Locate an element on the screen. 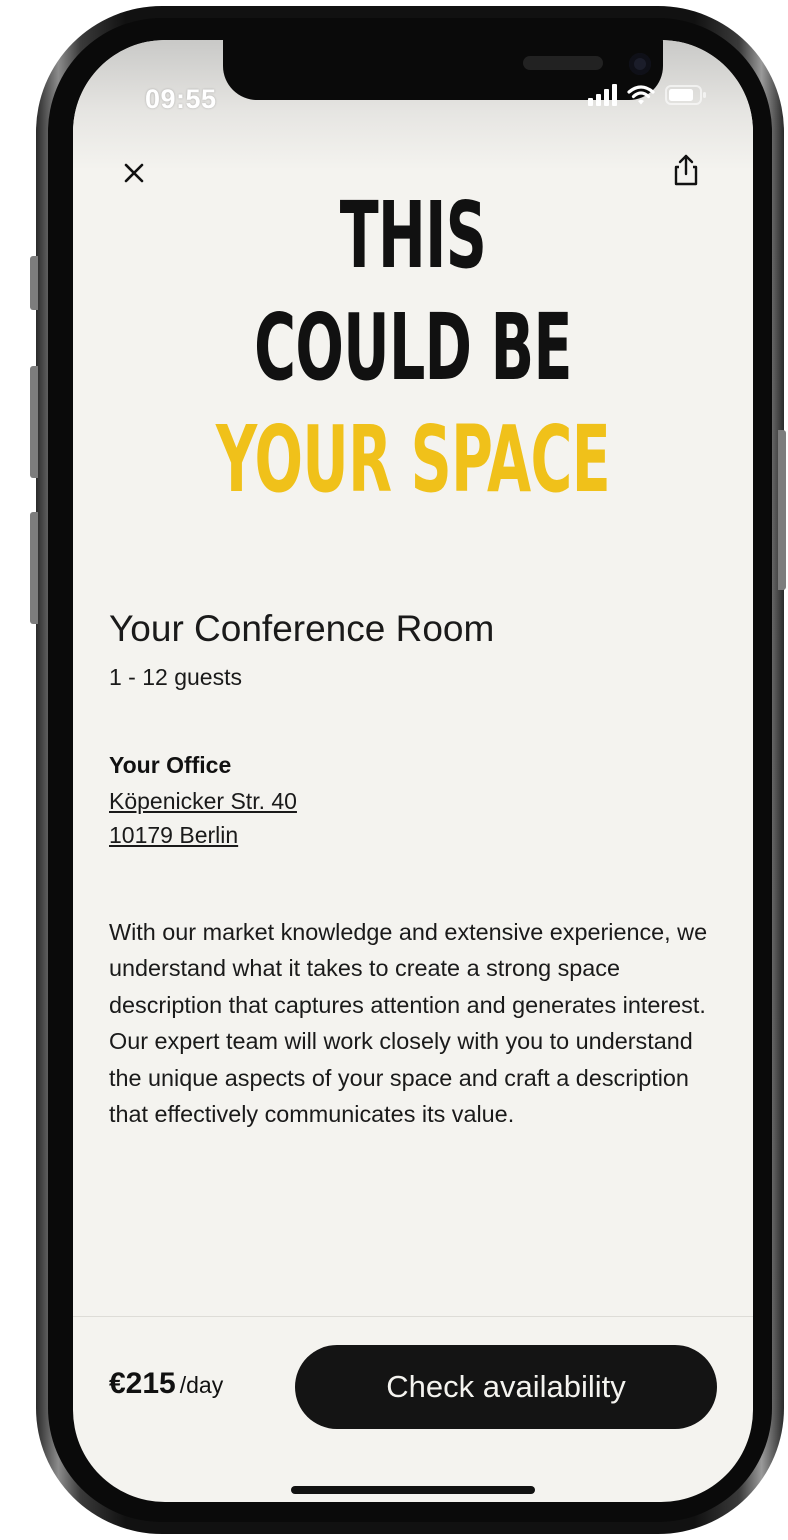 Image resolution: width=788 pixels, height=1540 pixels. status-time: 09:55 is located at coordinates (181, 99).